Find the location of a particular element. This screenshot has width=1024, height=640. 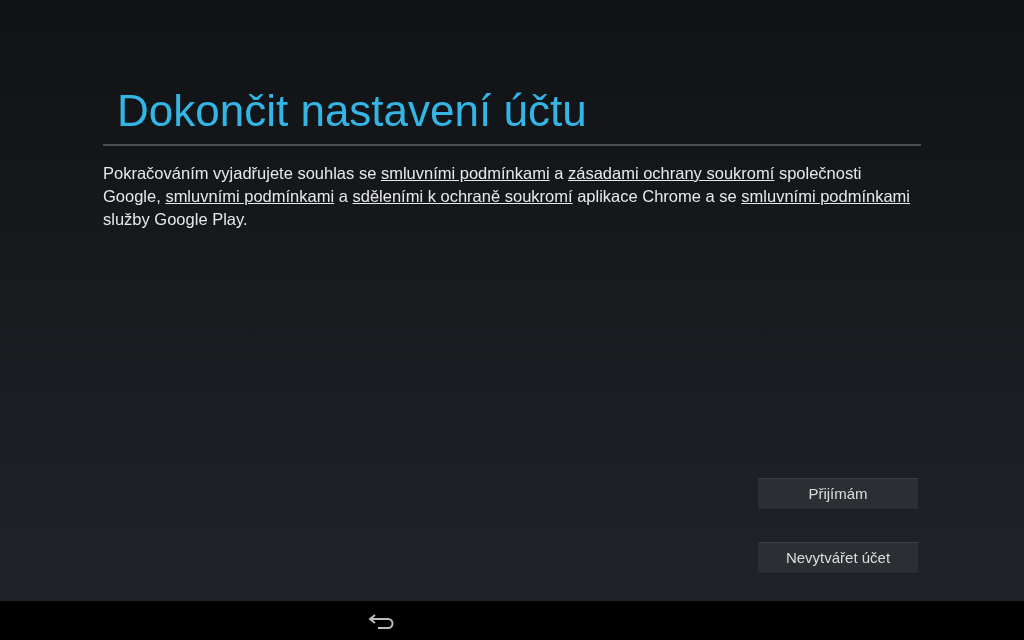

page-title: Dokončit nastavení účtu is located at coordinates (352, 111).